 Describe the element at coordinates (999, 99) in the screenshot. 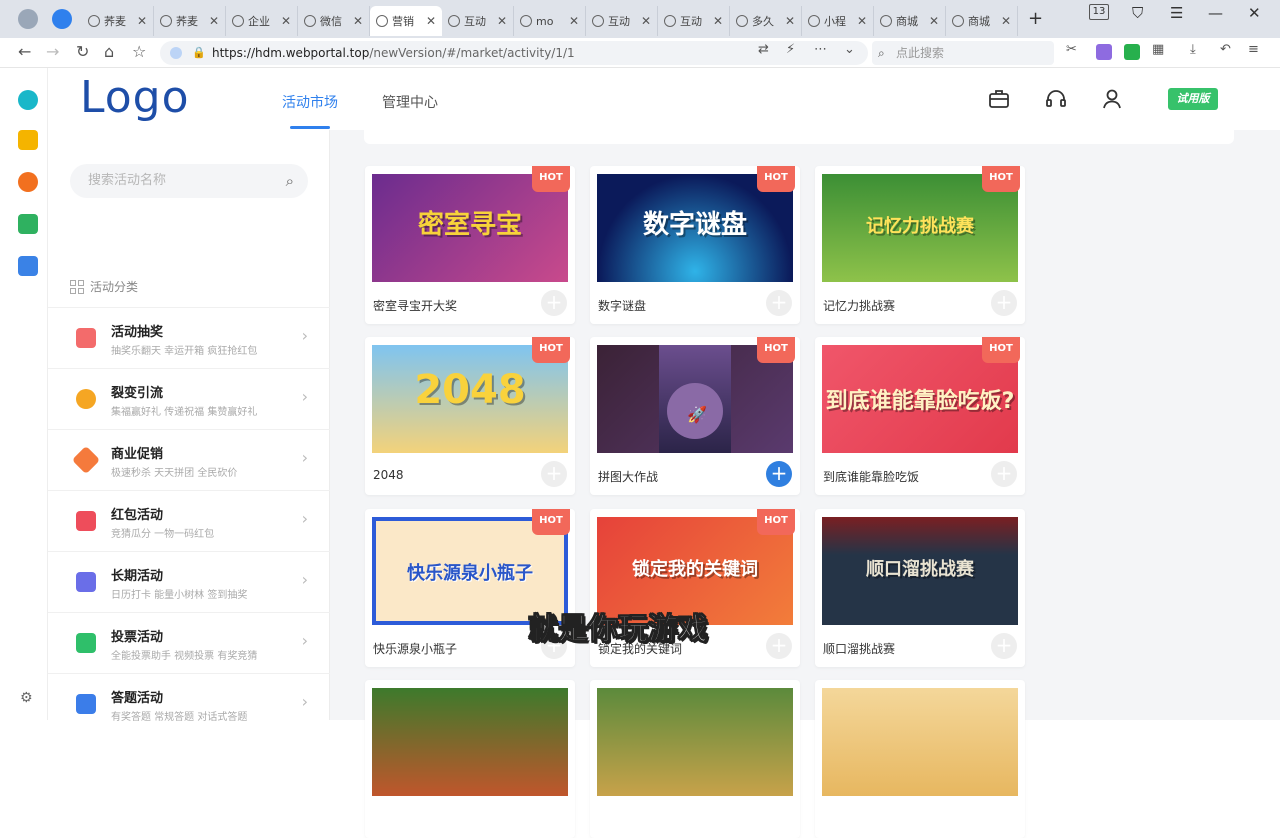

I see `toolbox-icon` at that location.